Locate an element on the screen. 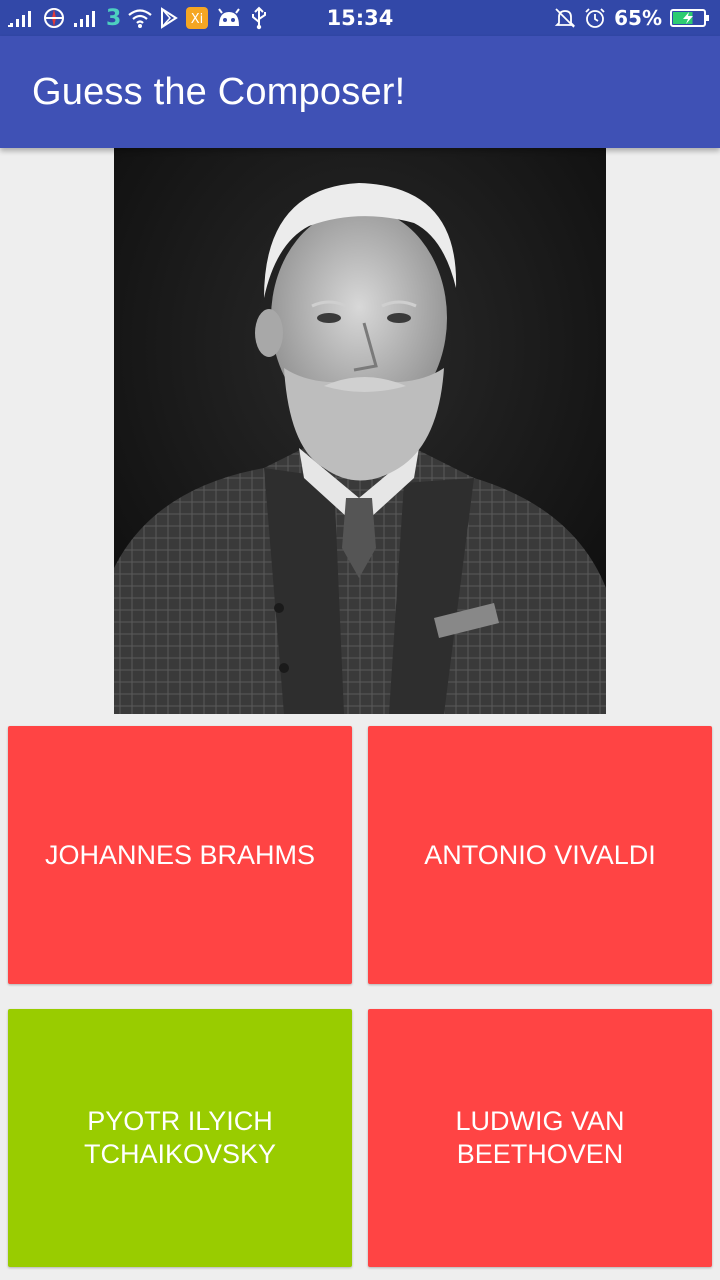  mute-bell-icon is located at coordinates (565, 18).